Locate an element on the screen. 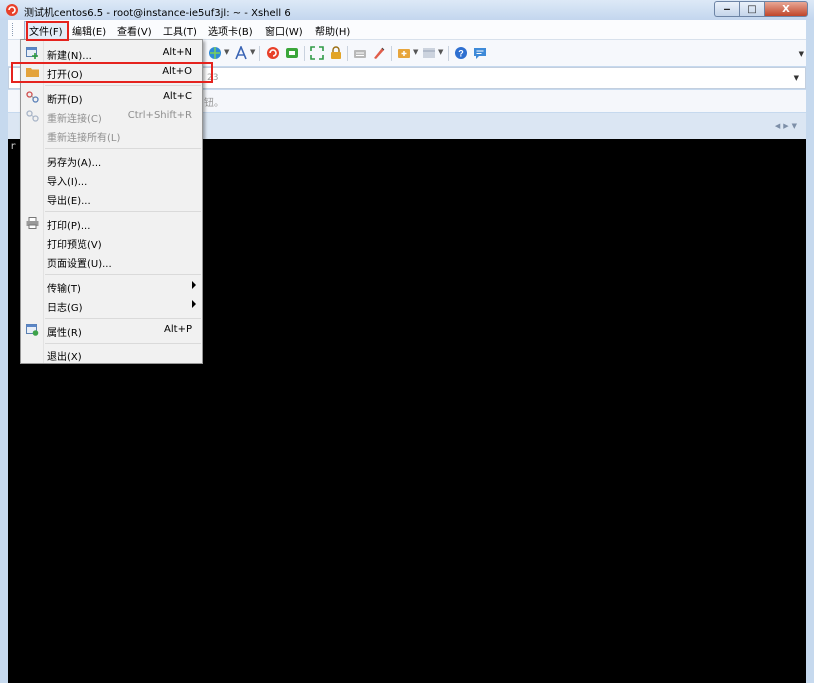 This screenshot has height=683, width=814. window-left-border is located at coordinates (4, 351).